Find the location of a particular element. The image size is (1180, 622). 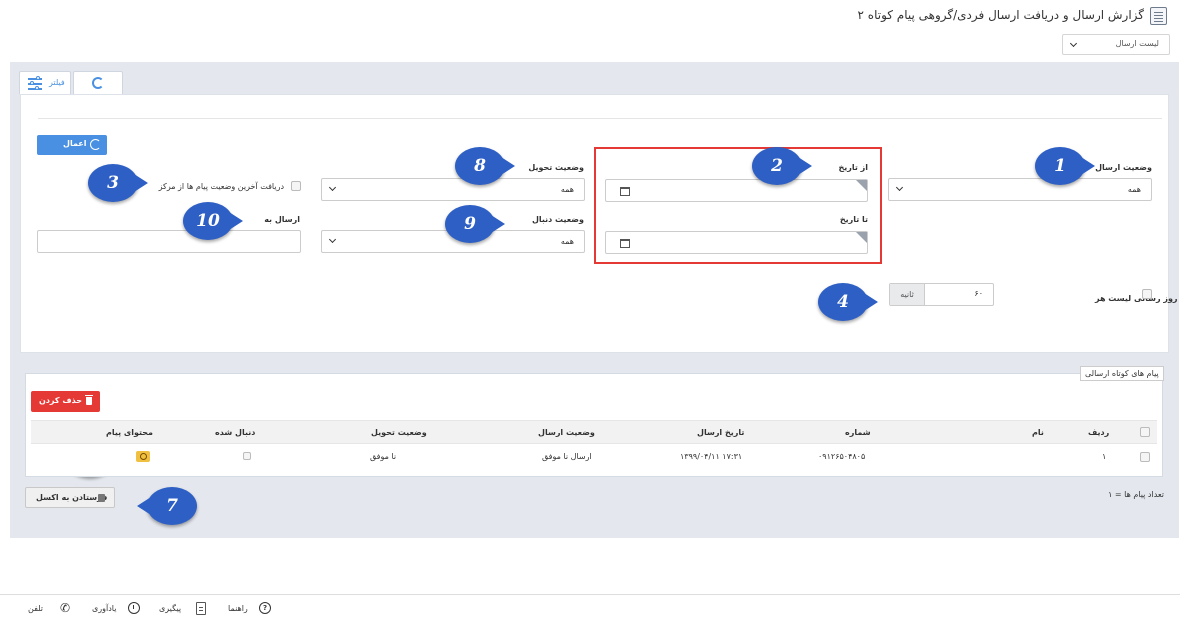

tab-filter: فیلتر is located at coordinates (45, 82).